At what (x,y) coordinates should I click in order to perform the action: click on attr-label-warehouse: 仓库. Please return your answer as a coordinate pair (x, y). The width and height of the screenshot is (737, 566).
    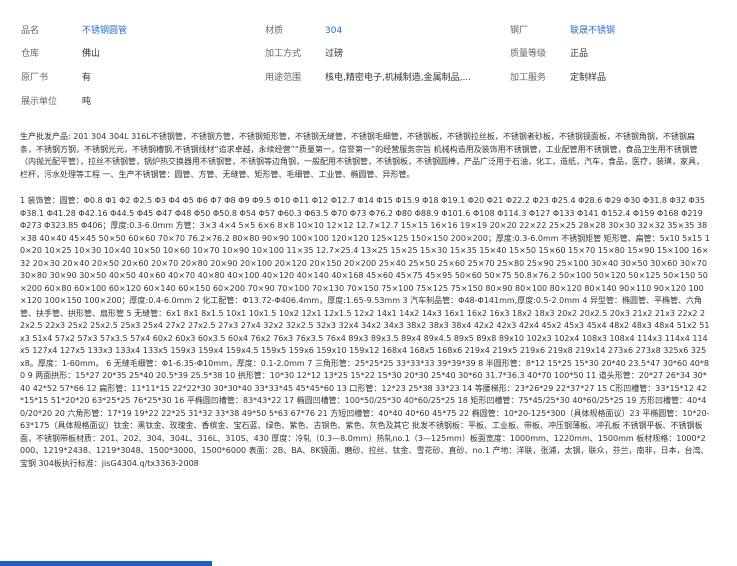
    Looking at the image, I should click on (30, 54).